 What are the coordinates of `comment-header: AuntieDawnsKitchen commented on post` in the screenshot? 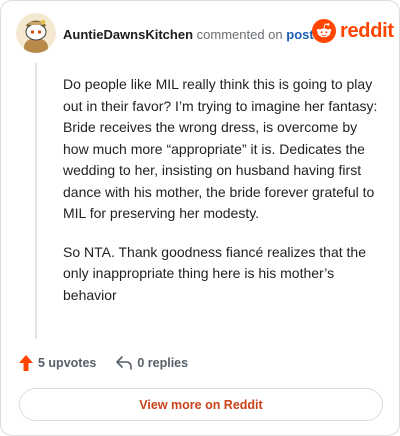 It's located at (188, 34).